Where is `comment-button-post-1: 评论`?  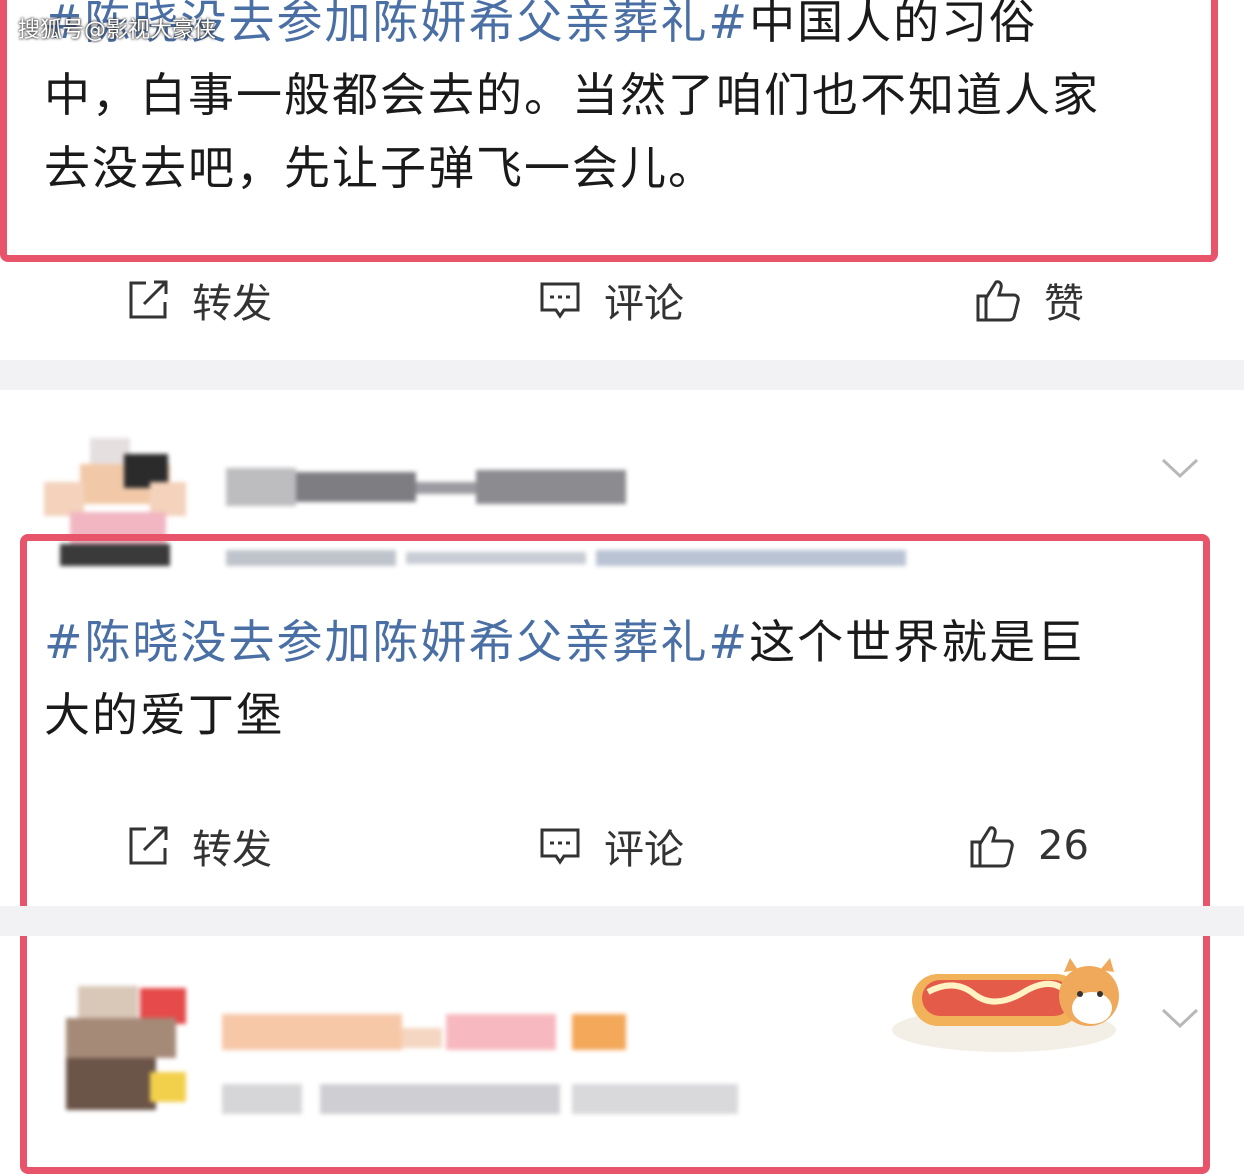
comment-button-post-1: 评论 is located at coordinates (611, 300).